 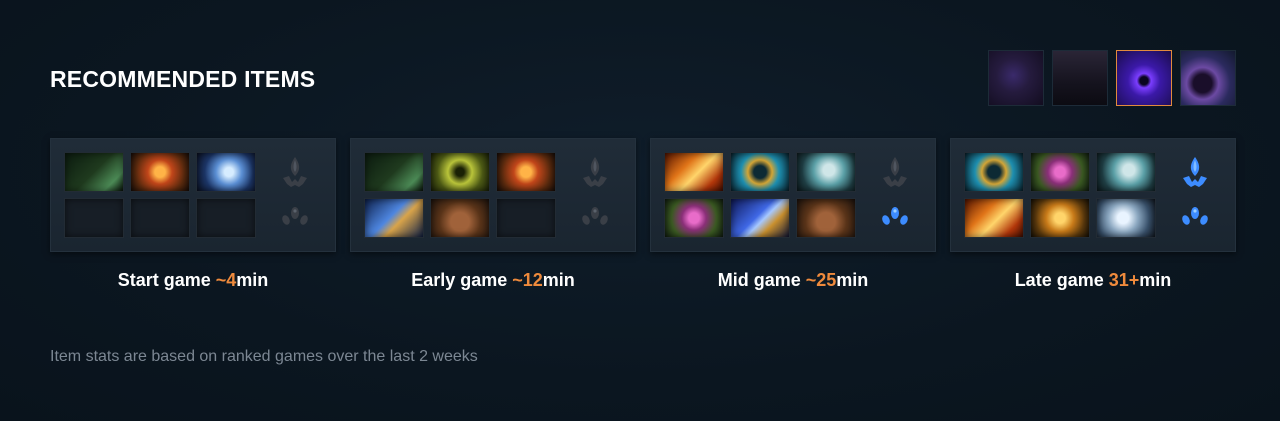 What do you see at coordinates (761, 280) in the screenshot?
I see `stage-name: Mid game` at bounding box center [761, 280].